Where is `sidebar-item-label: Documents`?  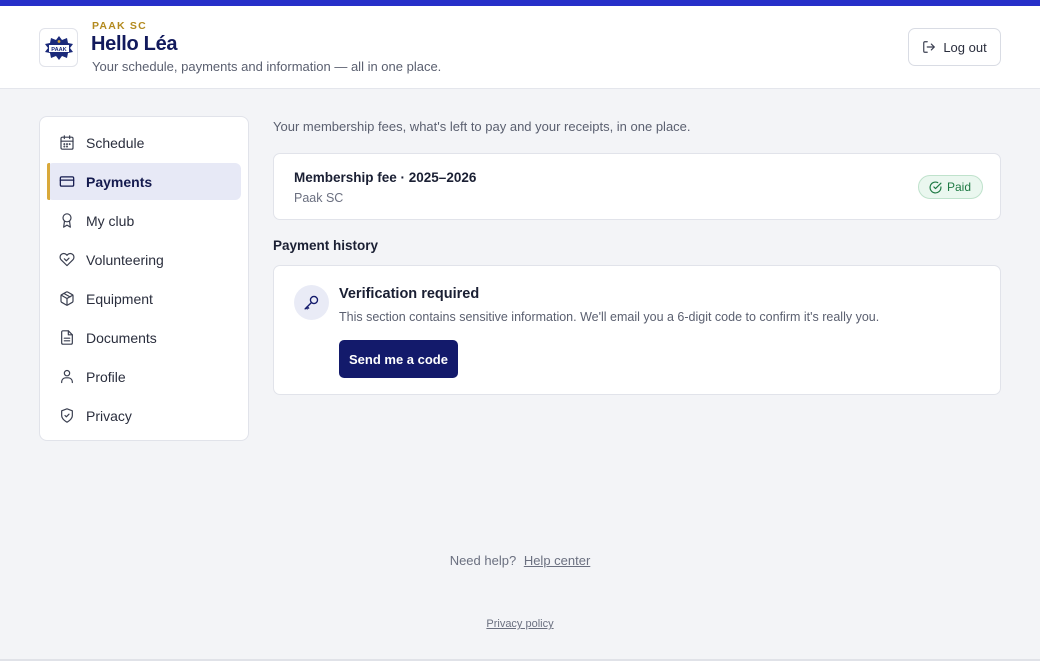 sidebar-item-label: Documents is located at coordinates (121, 337).